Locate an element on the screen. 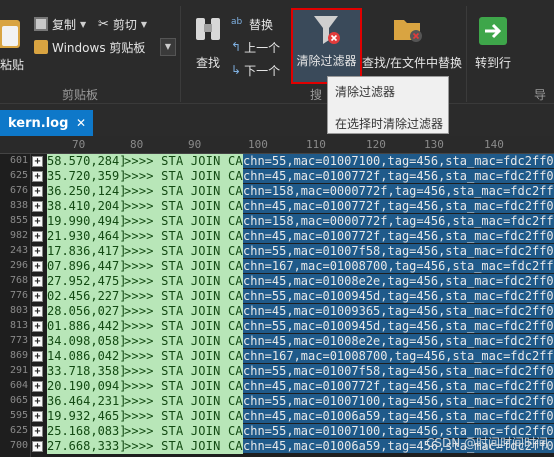 This screenshot has height=457, width=554. copy-button: 复制 ▼ is located at coordinates (60, 24).